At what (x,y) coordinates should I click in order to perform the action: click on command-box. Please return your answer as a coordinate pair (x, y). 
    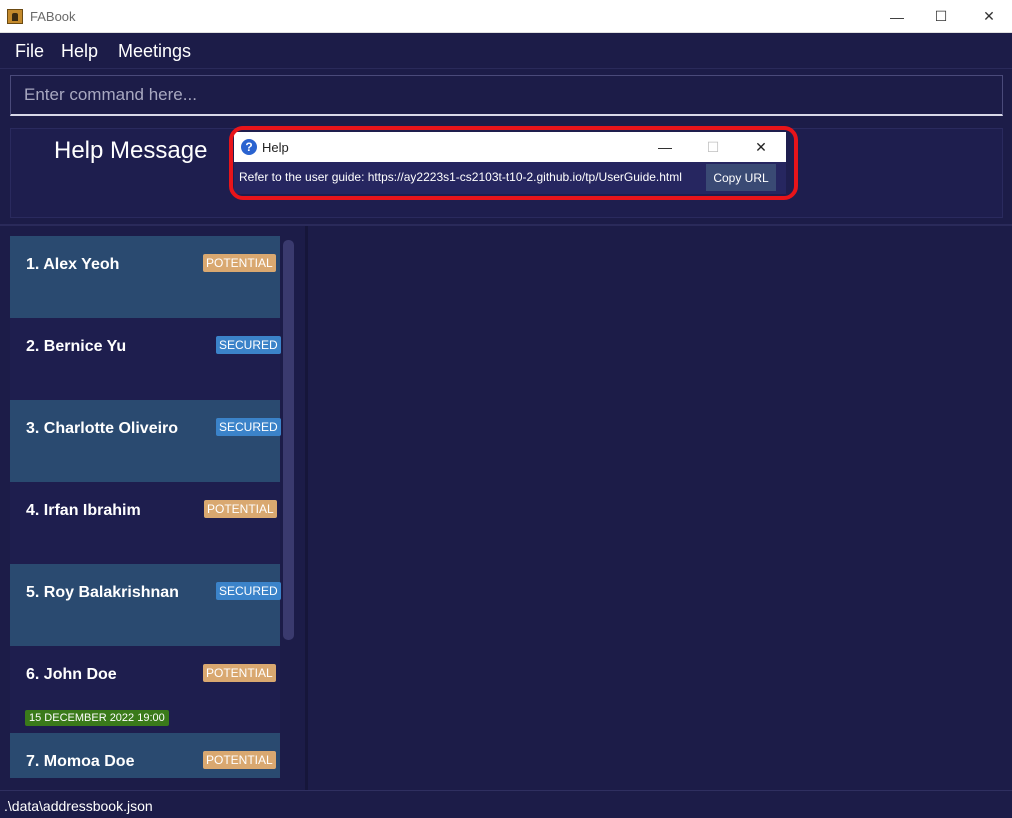
    Looking at the image, I should click on (506, 95).